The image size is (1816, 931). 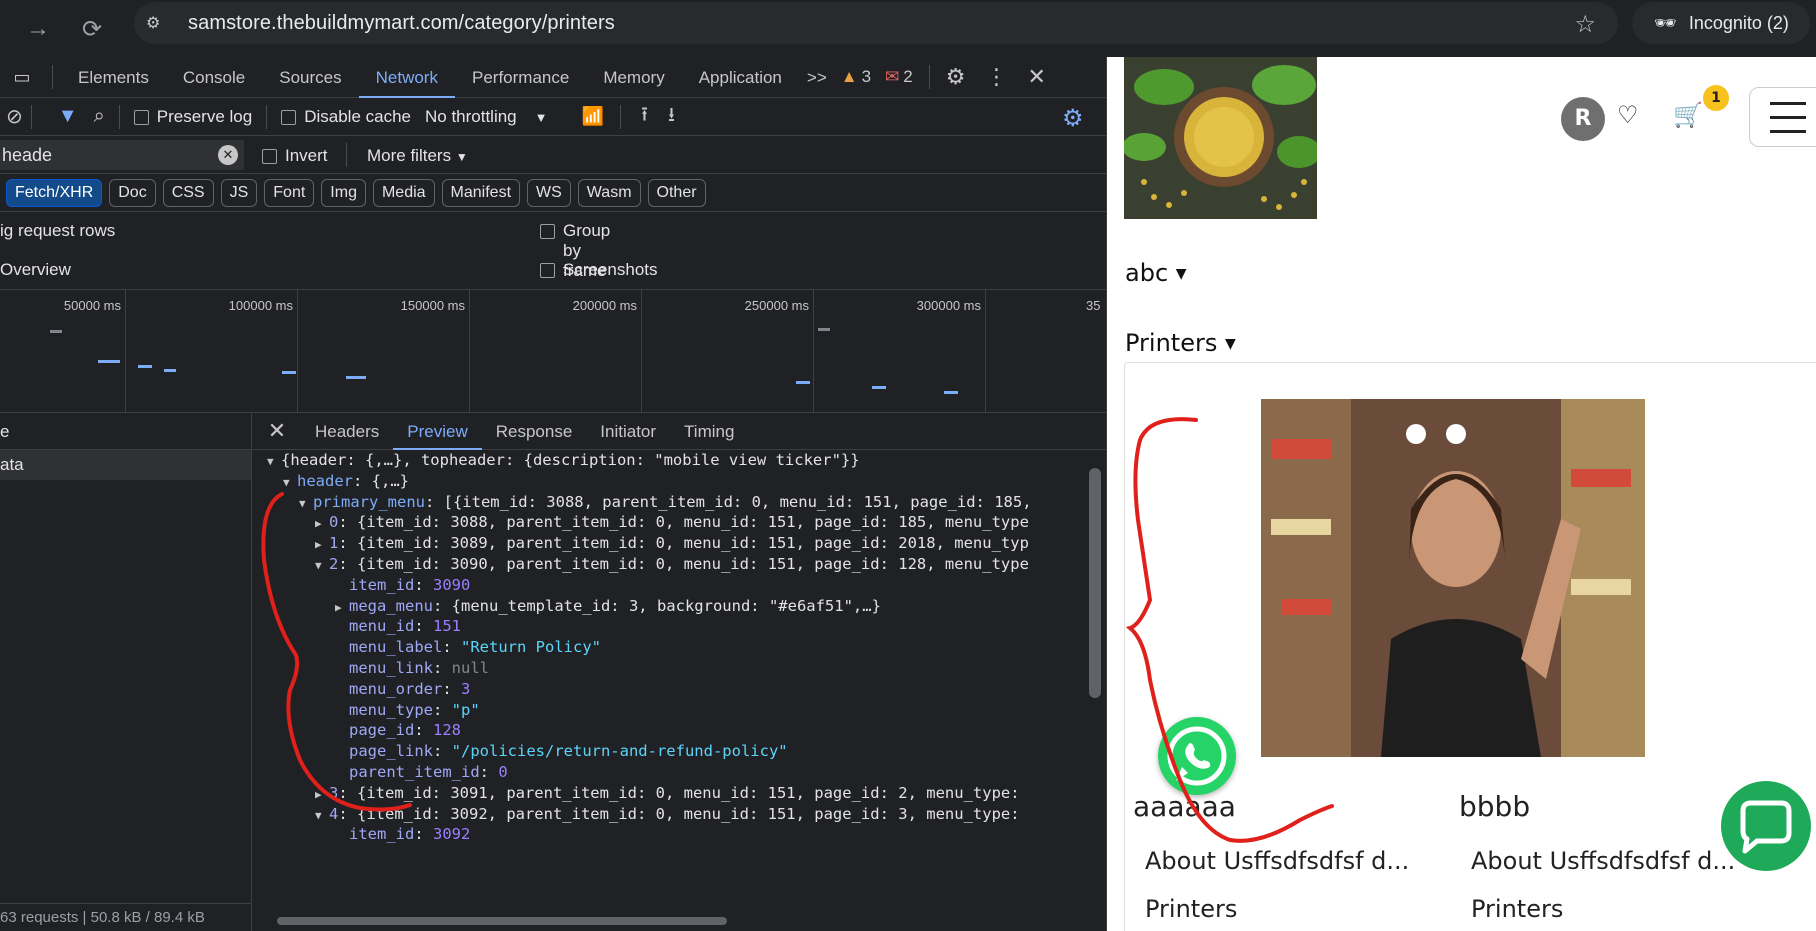 I want to click on type-filter-wasm: Wasm, so click(x=609, y=192).